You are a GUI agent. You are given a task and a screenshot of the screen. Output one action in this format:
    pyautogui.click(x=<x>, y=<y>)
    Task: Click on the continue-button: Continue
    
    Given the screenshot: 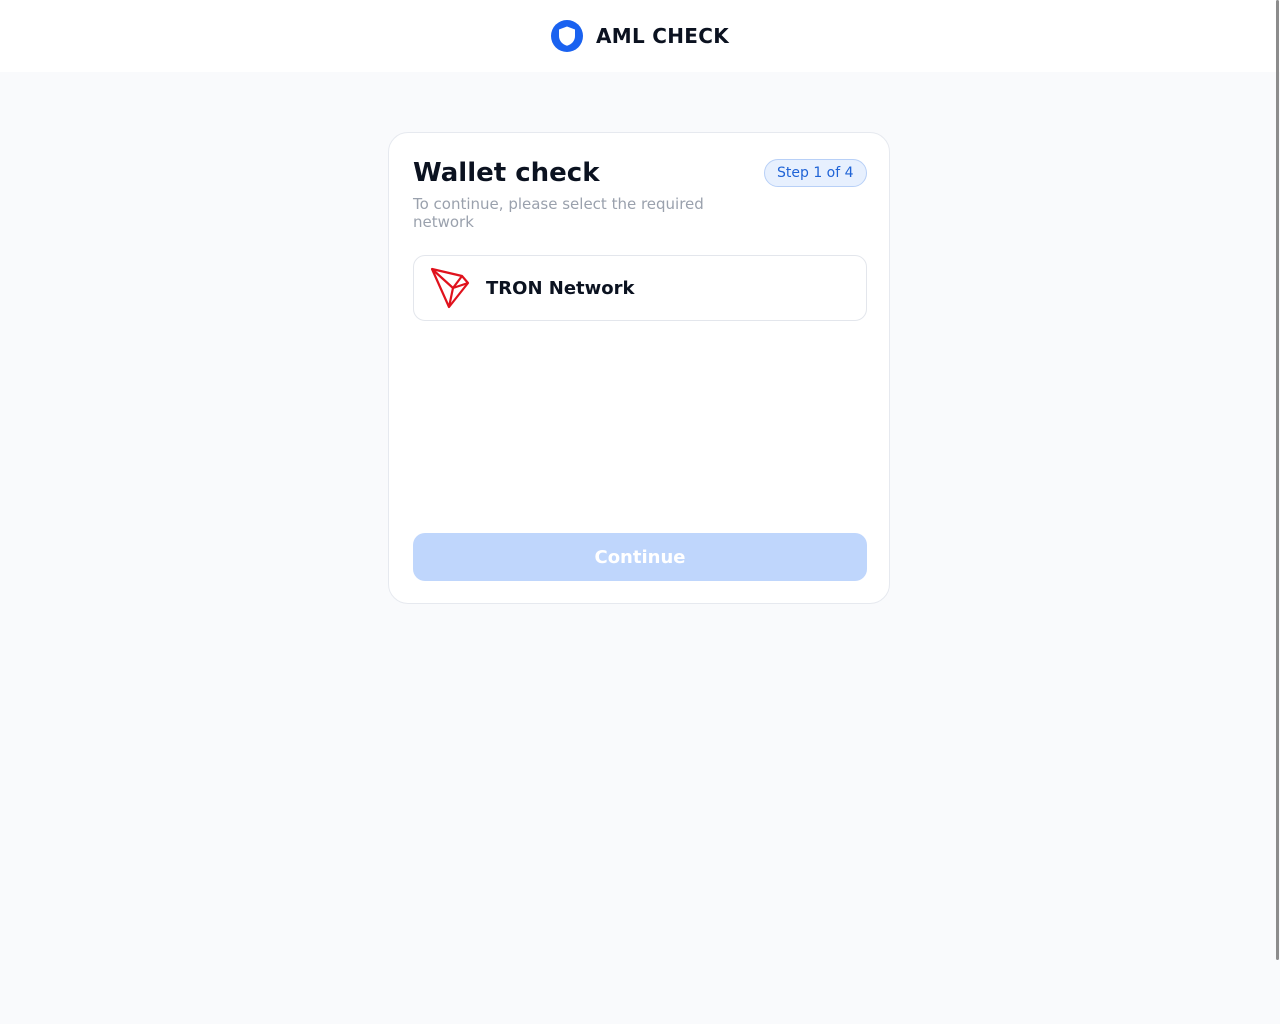 What is the action you would take?
    pyautogui.click(x=640, y=557)
    